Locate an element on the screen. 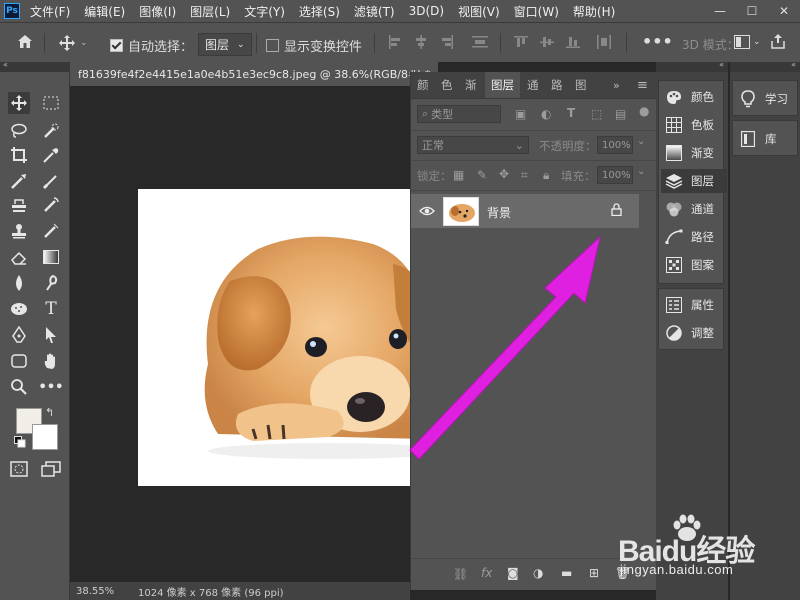 This screenshot has height=600, width=800. baidu-watermark: Baidu经验 jingyan.baidu.com is located at coordinates (708, 547).